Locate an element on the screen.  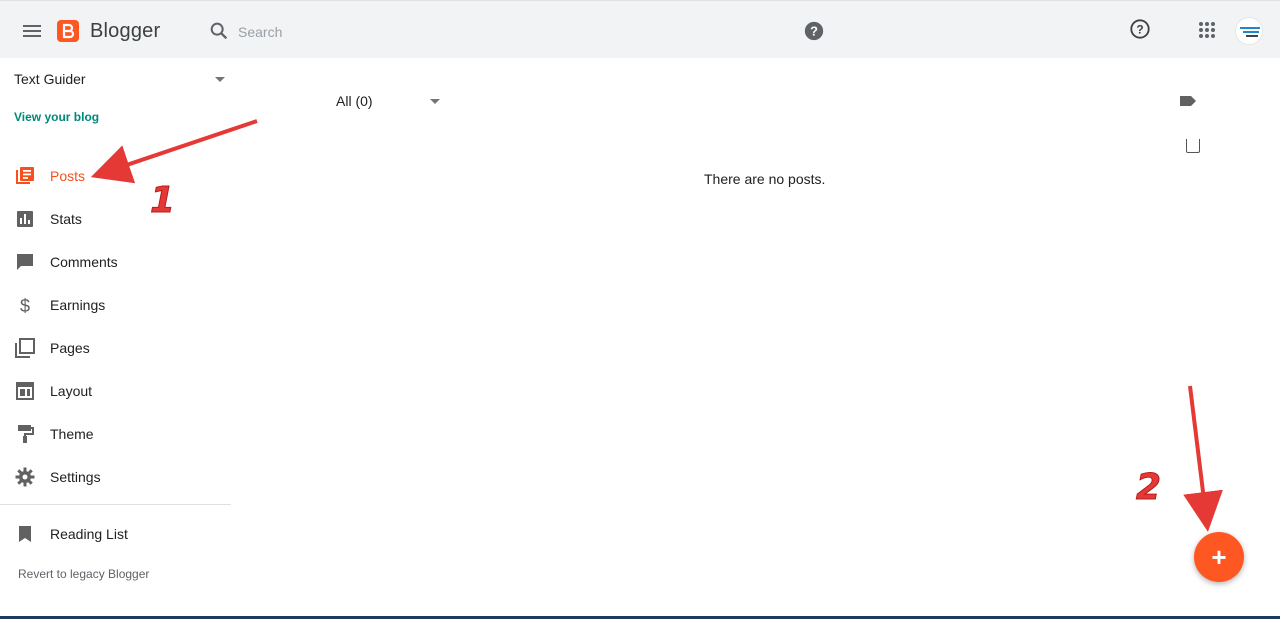
search-help-icon: ? is located at coordinates (814, 31).